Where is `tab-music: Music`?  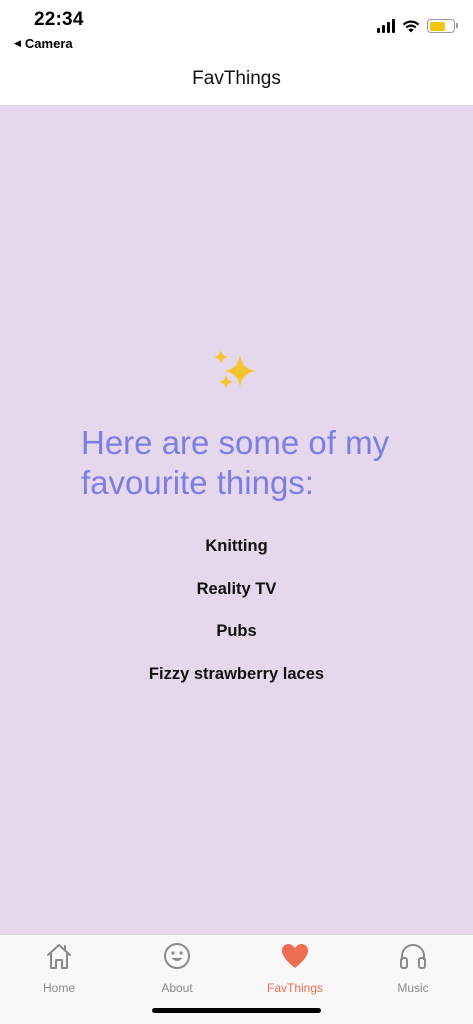 tab-music: Music is located at coordinates (413, 969).